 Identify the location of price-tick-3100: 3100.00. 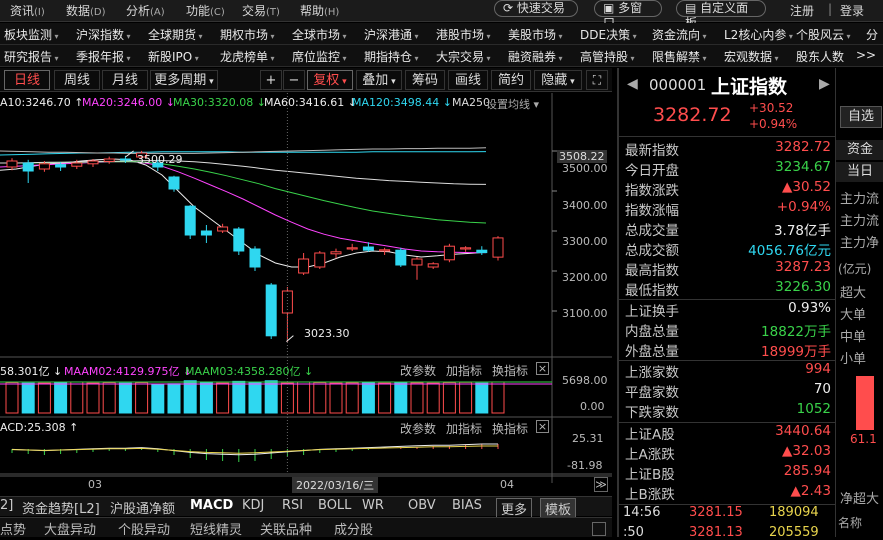
(585, 313).